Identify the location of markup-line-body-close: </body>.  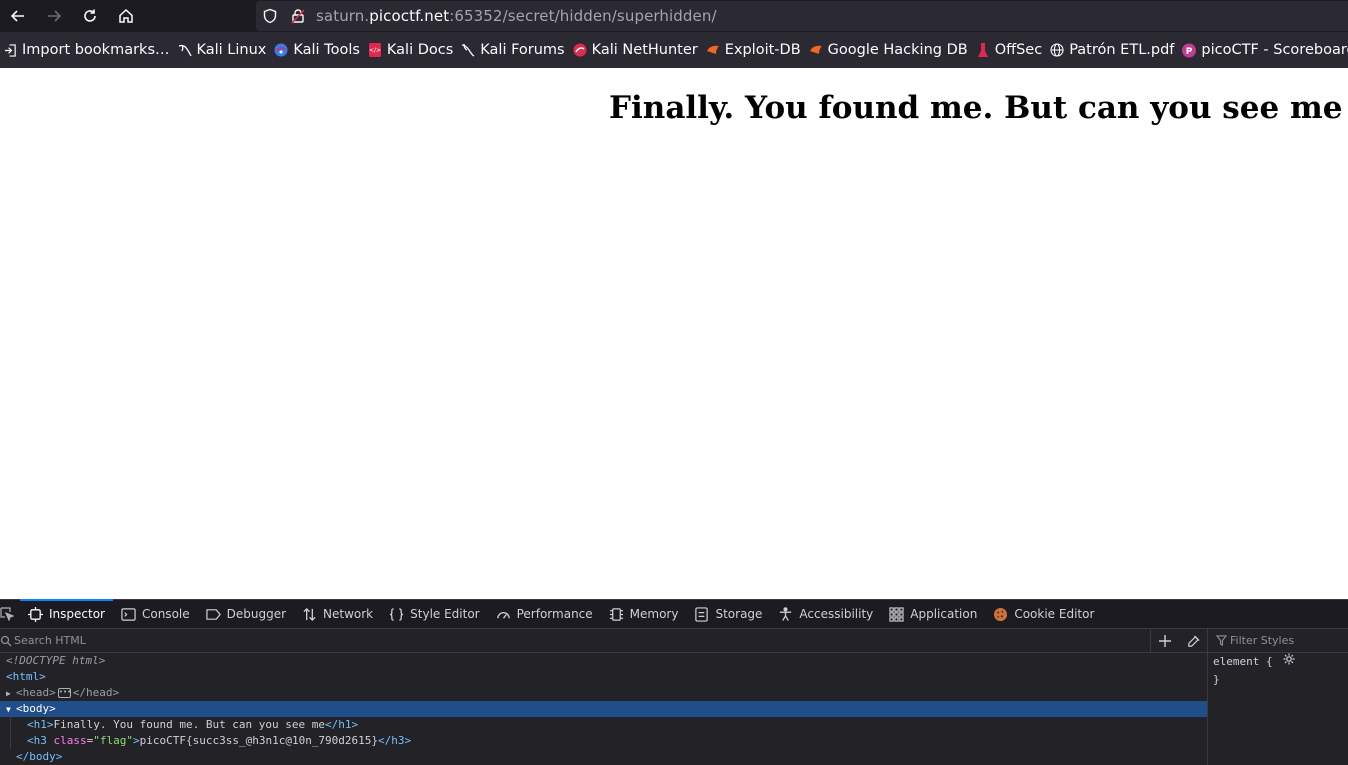
(603, 757).